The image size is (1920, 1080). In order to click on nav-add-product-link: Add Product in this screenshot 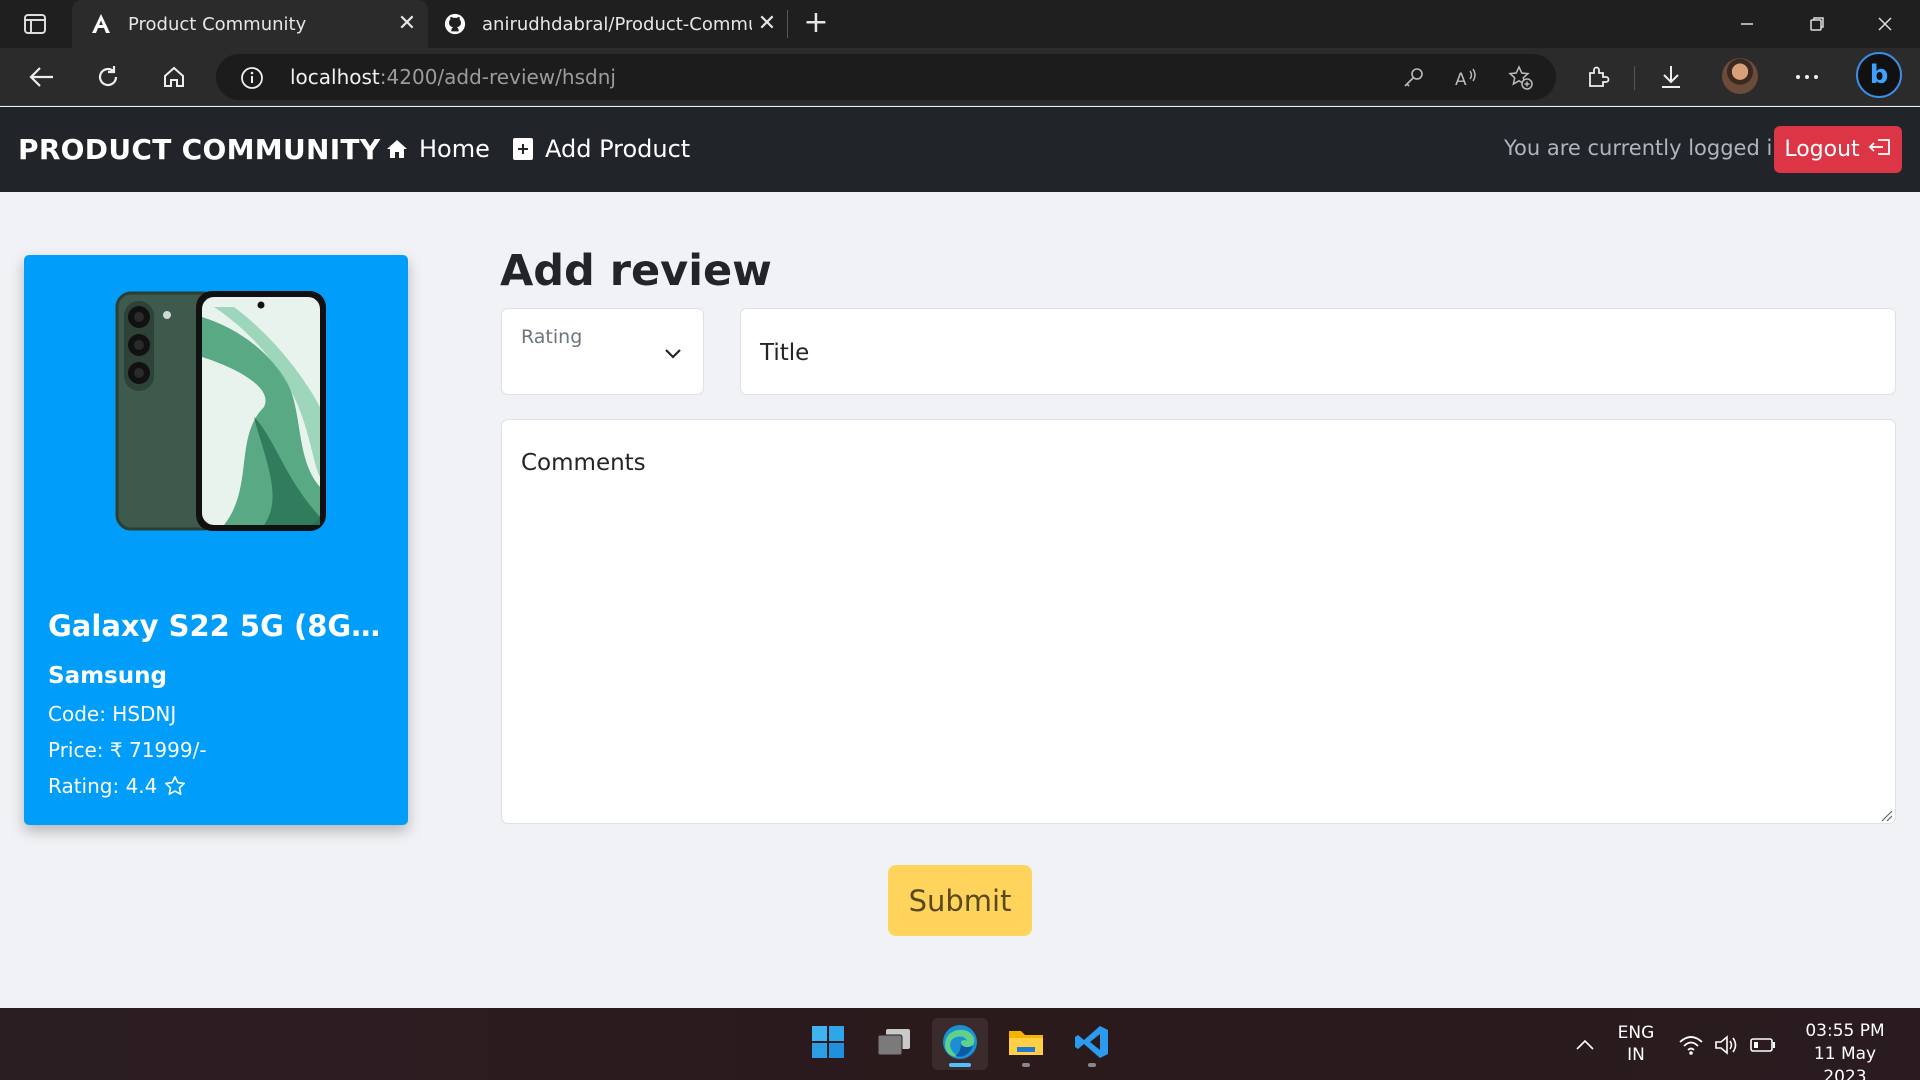, I will do `click(600, 149)`.